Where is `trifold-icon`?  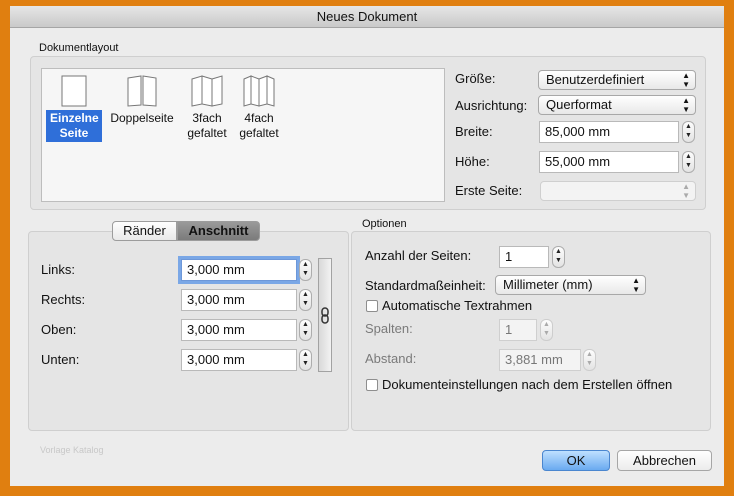 trifold-icon is located at coordinates (207, 91).